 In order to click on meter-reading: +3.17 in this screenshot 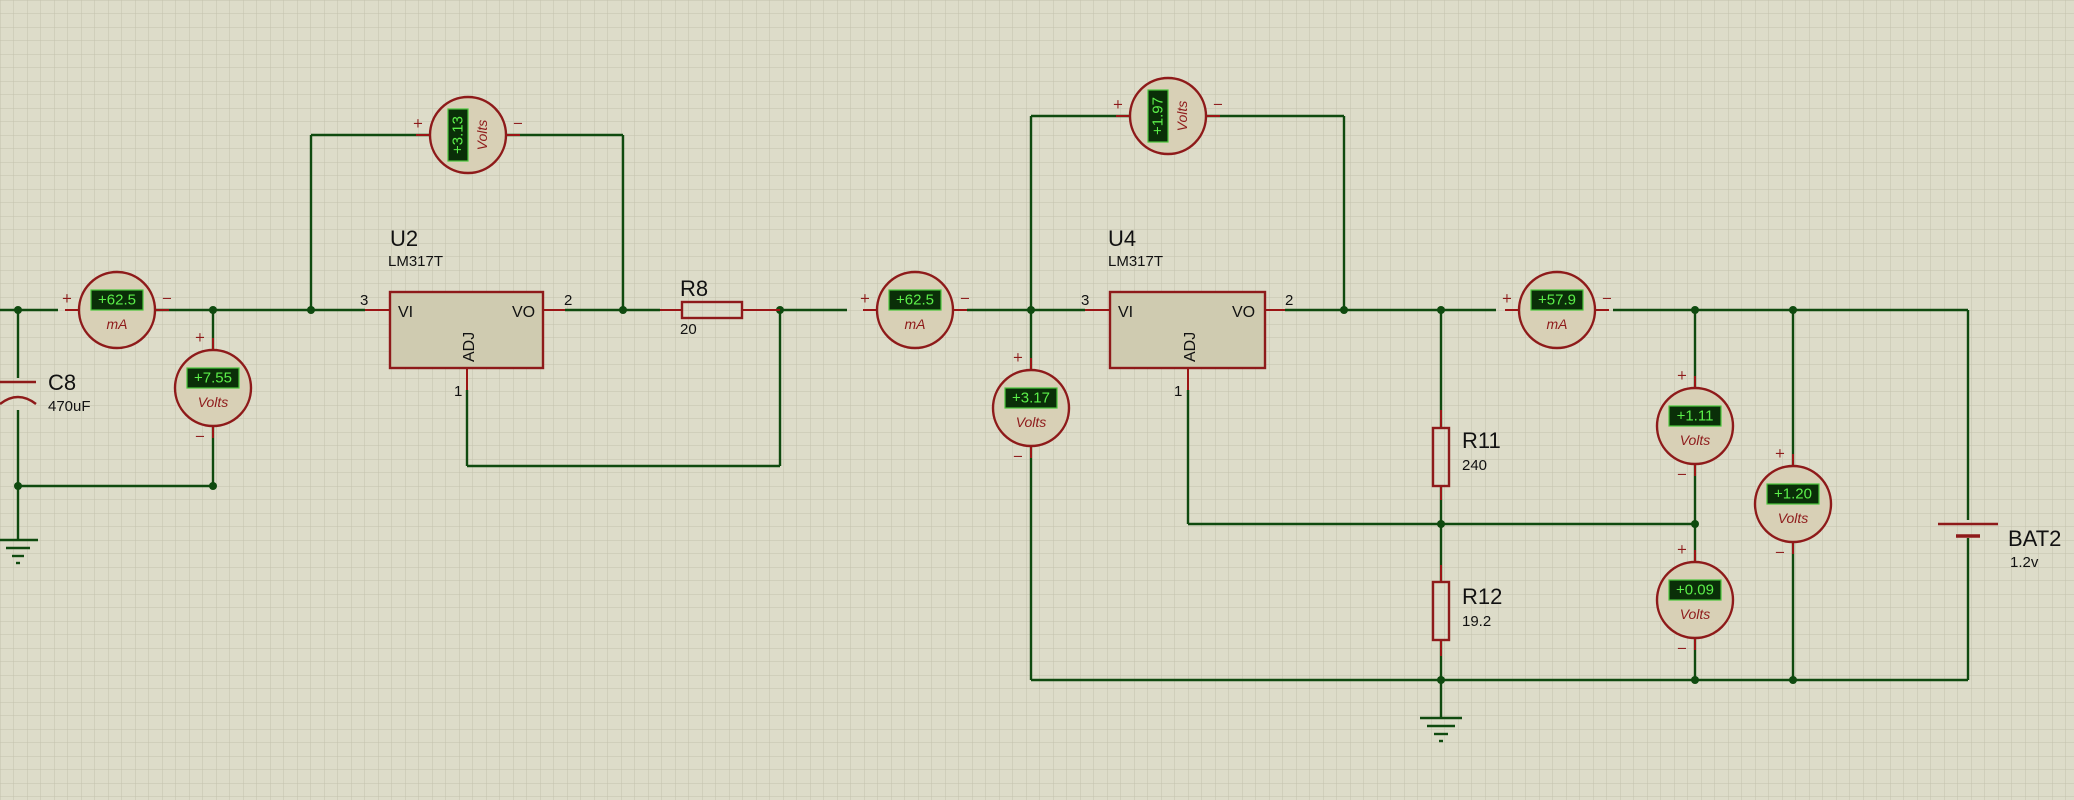, I will do `click(1031, 398)`.